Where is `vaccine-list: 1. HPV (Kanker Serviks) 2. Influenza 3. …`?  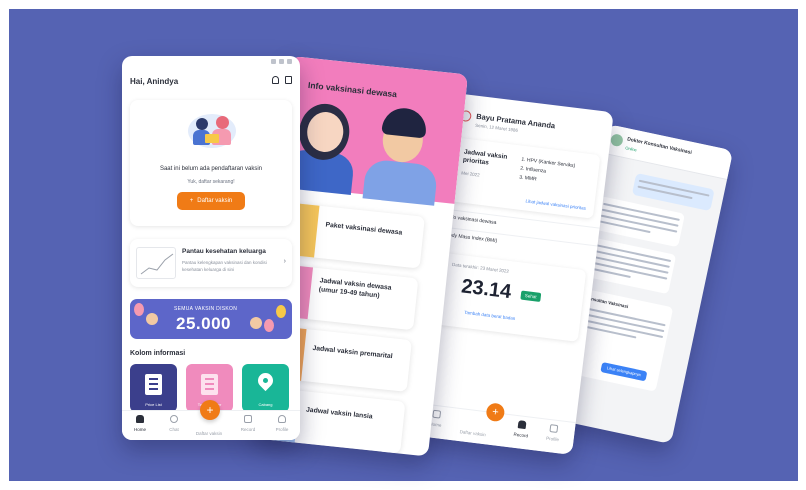 vaccine-list: 1. HPV (Kanker Serviks) 2. Influenza 3. … is located at coordinates (547, 172).